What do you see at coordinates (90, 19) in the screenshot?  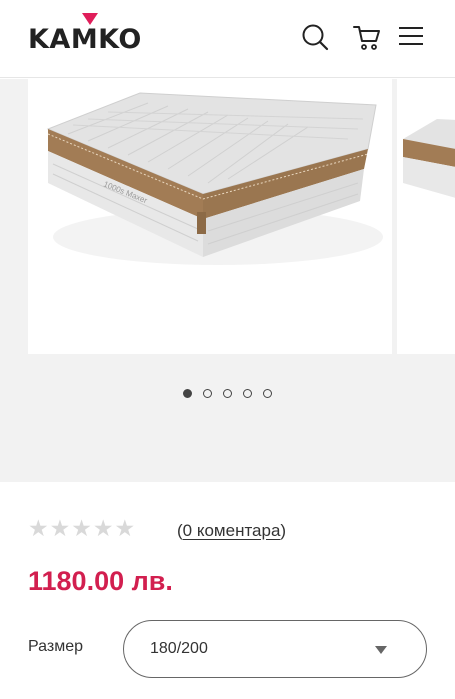 I see `logo-mark-icon` at bounding box center [90, 19].